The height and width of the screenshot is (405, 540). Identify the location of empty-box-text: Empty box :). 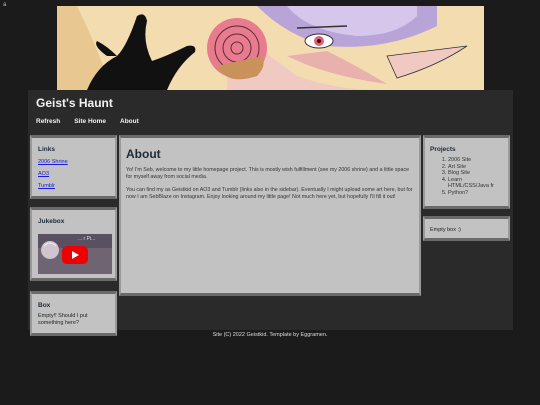
(445, 230).